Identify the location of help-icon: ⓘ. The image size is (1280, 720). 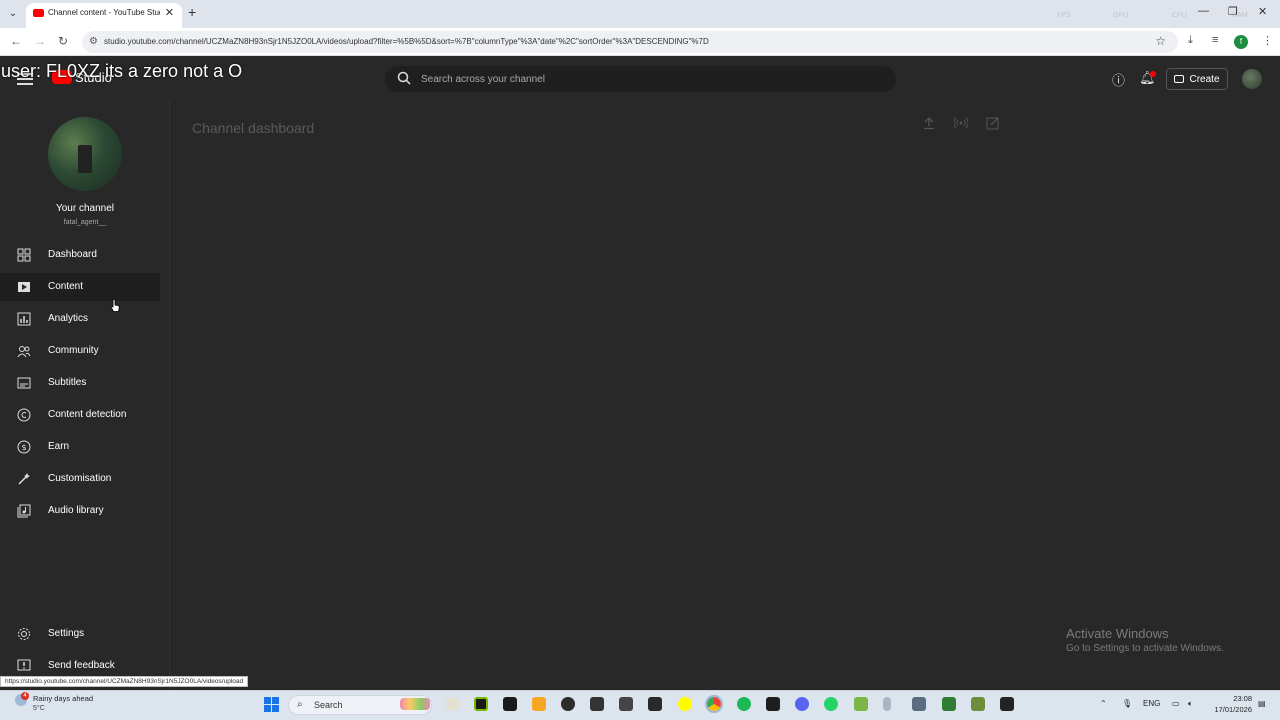
(1118, 79).